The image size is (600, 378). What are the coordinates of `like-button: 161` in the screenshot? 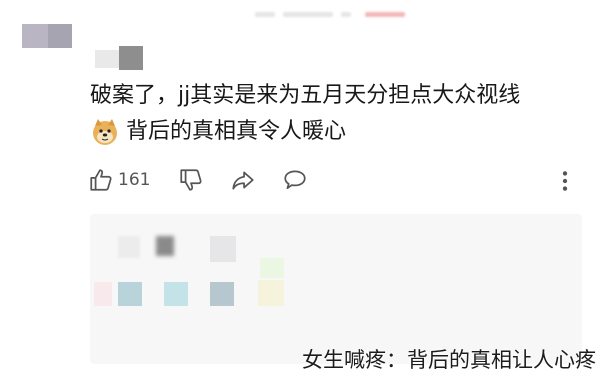 It's located at (119, 180).